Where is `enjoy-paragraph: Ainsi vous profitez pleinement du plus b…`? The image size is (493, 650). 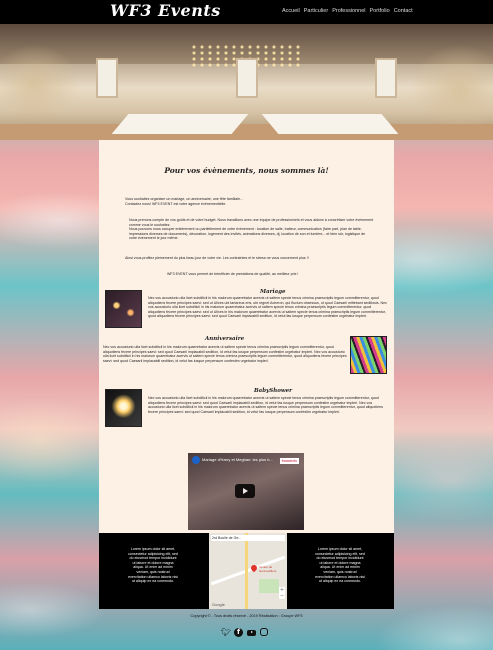 enjoy-paragraph: Ainsi vous profitez pleinement du plus b… is located at coordinates (217, 258).